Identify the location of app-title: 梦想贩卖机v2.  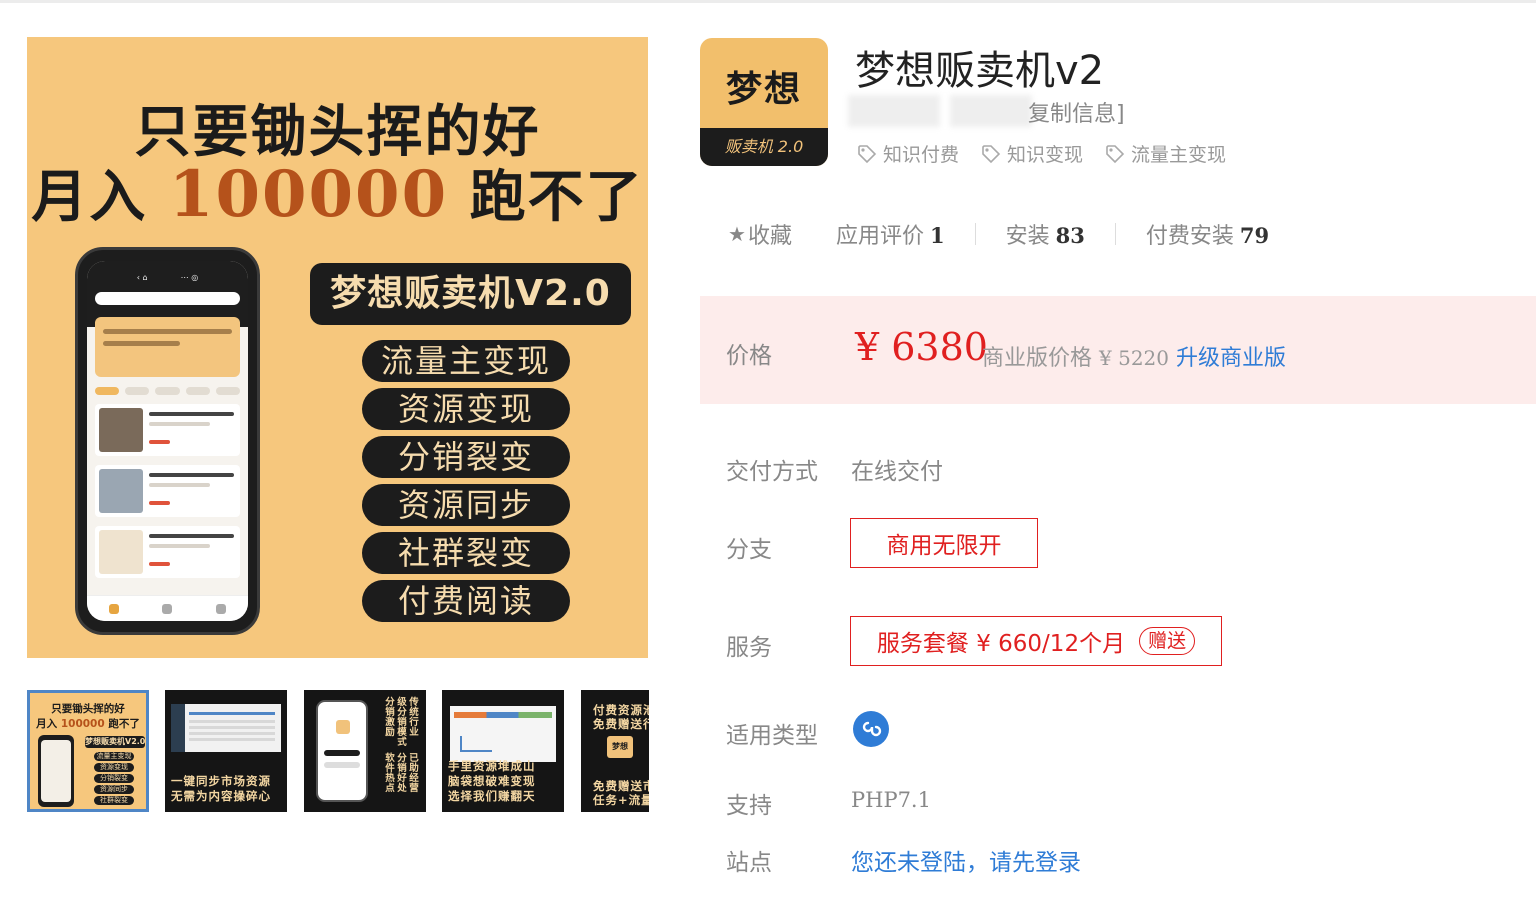
(980, 71).